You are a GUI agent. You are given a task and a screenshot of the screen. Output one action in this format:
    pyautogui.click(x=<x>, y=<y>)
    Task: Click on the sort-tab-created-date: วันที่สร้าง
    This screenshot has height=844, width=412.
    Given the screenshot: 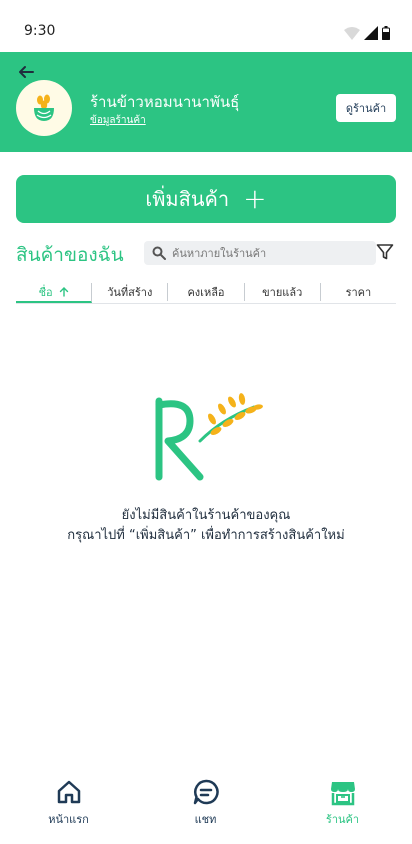 What is the action you would take?
    pyautogui.click(x=130, y=292)
    